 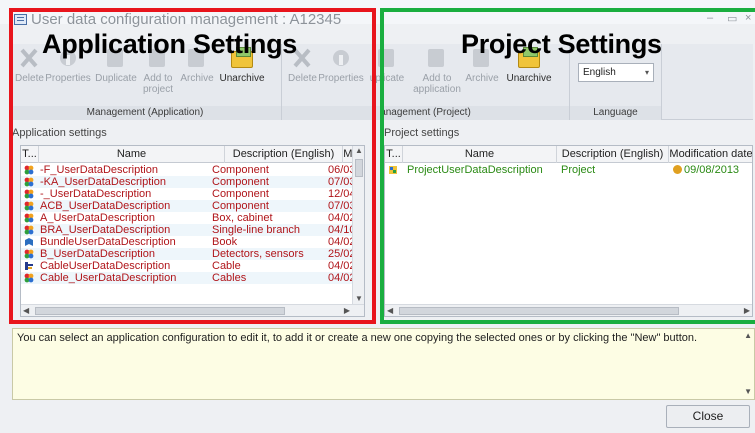 I want to click on table-row: -KA_UserDataDescription Component 07/03, so click(x=192, y=182).